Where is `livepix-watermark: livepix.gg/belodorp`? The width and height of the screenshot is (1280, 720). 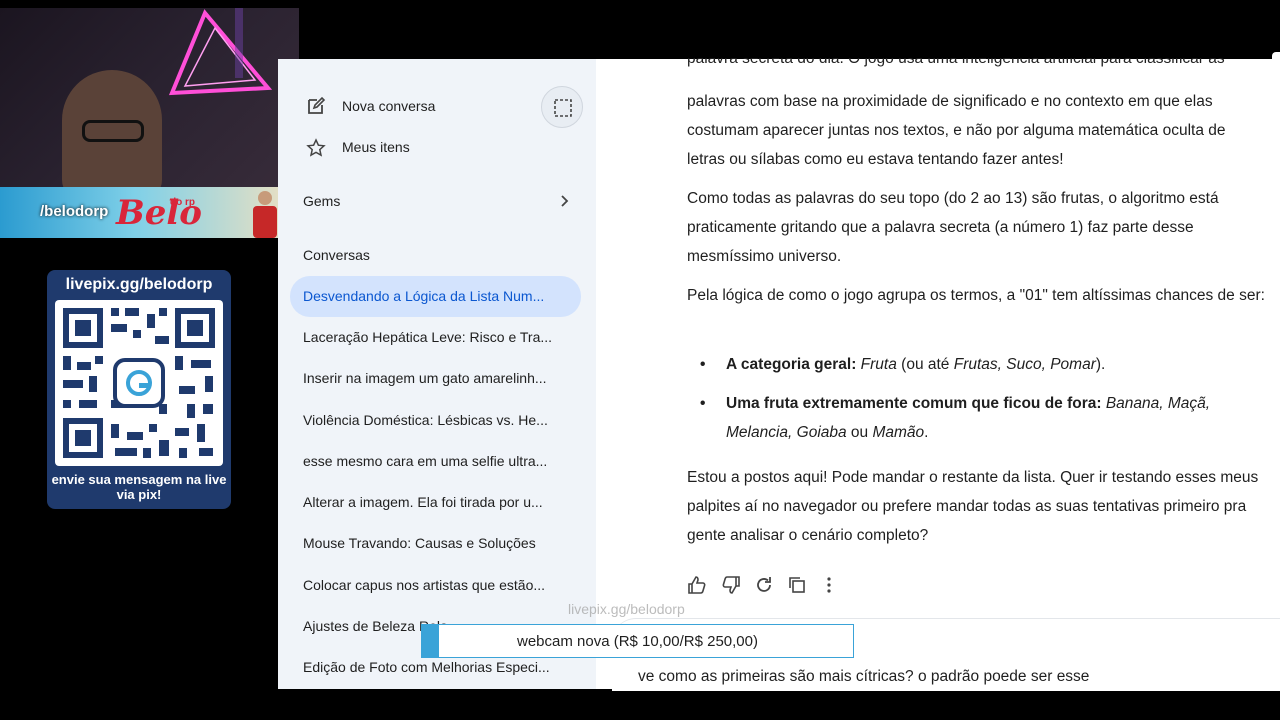
livepix-watermark: livepix.gg/belodorp is located at coordinates (626, 609).